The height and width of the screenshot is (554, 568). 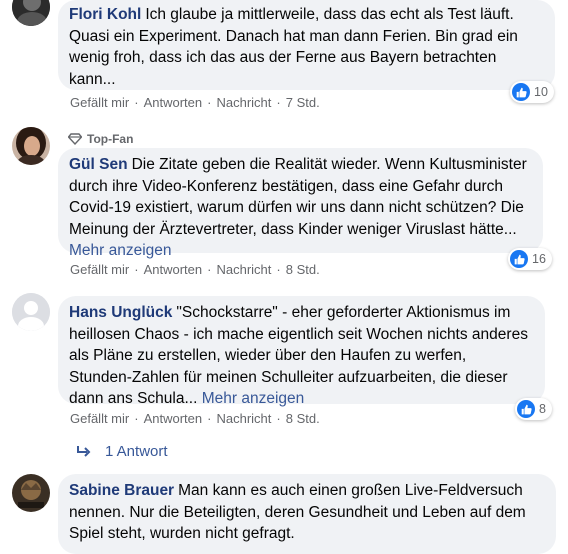 What do you see at coordinates (98, 164) in the screenshot?
I see `comment-author: Gül Sen` at bounding box center [98, 164].